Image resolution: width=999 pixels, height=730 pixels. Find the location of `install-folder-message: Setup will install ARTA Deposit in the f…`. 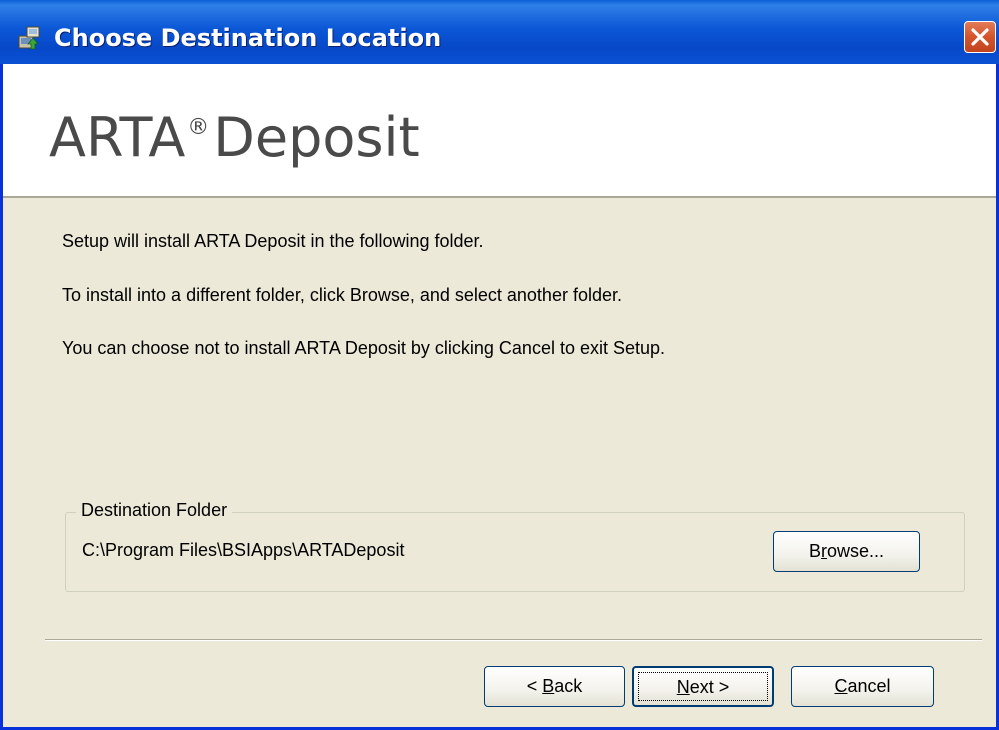

install-folder-message: Setup will install ARTA Deposit in the f… is located at coordinates (273, 241).